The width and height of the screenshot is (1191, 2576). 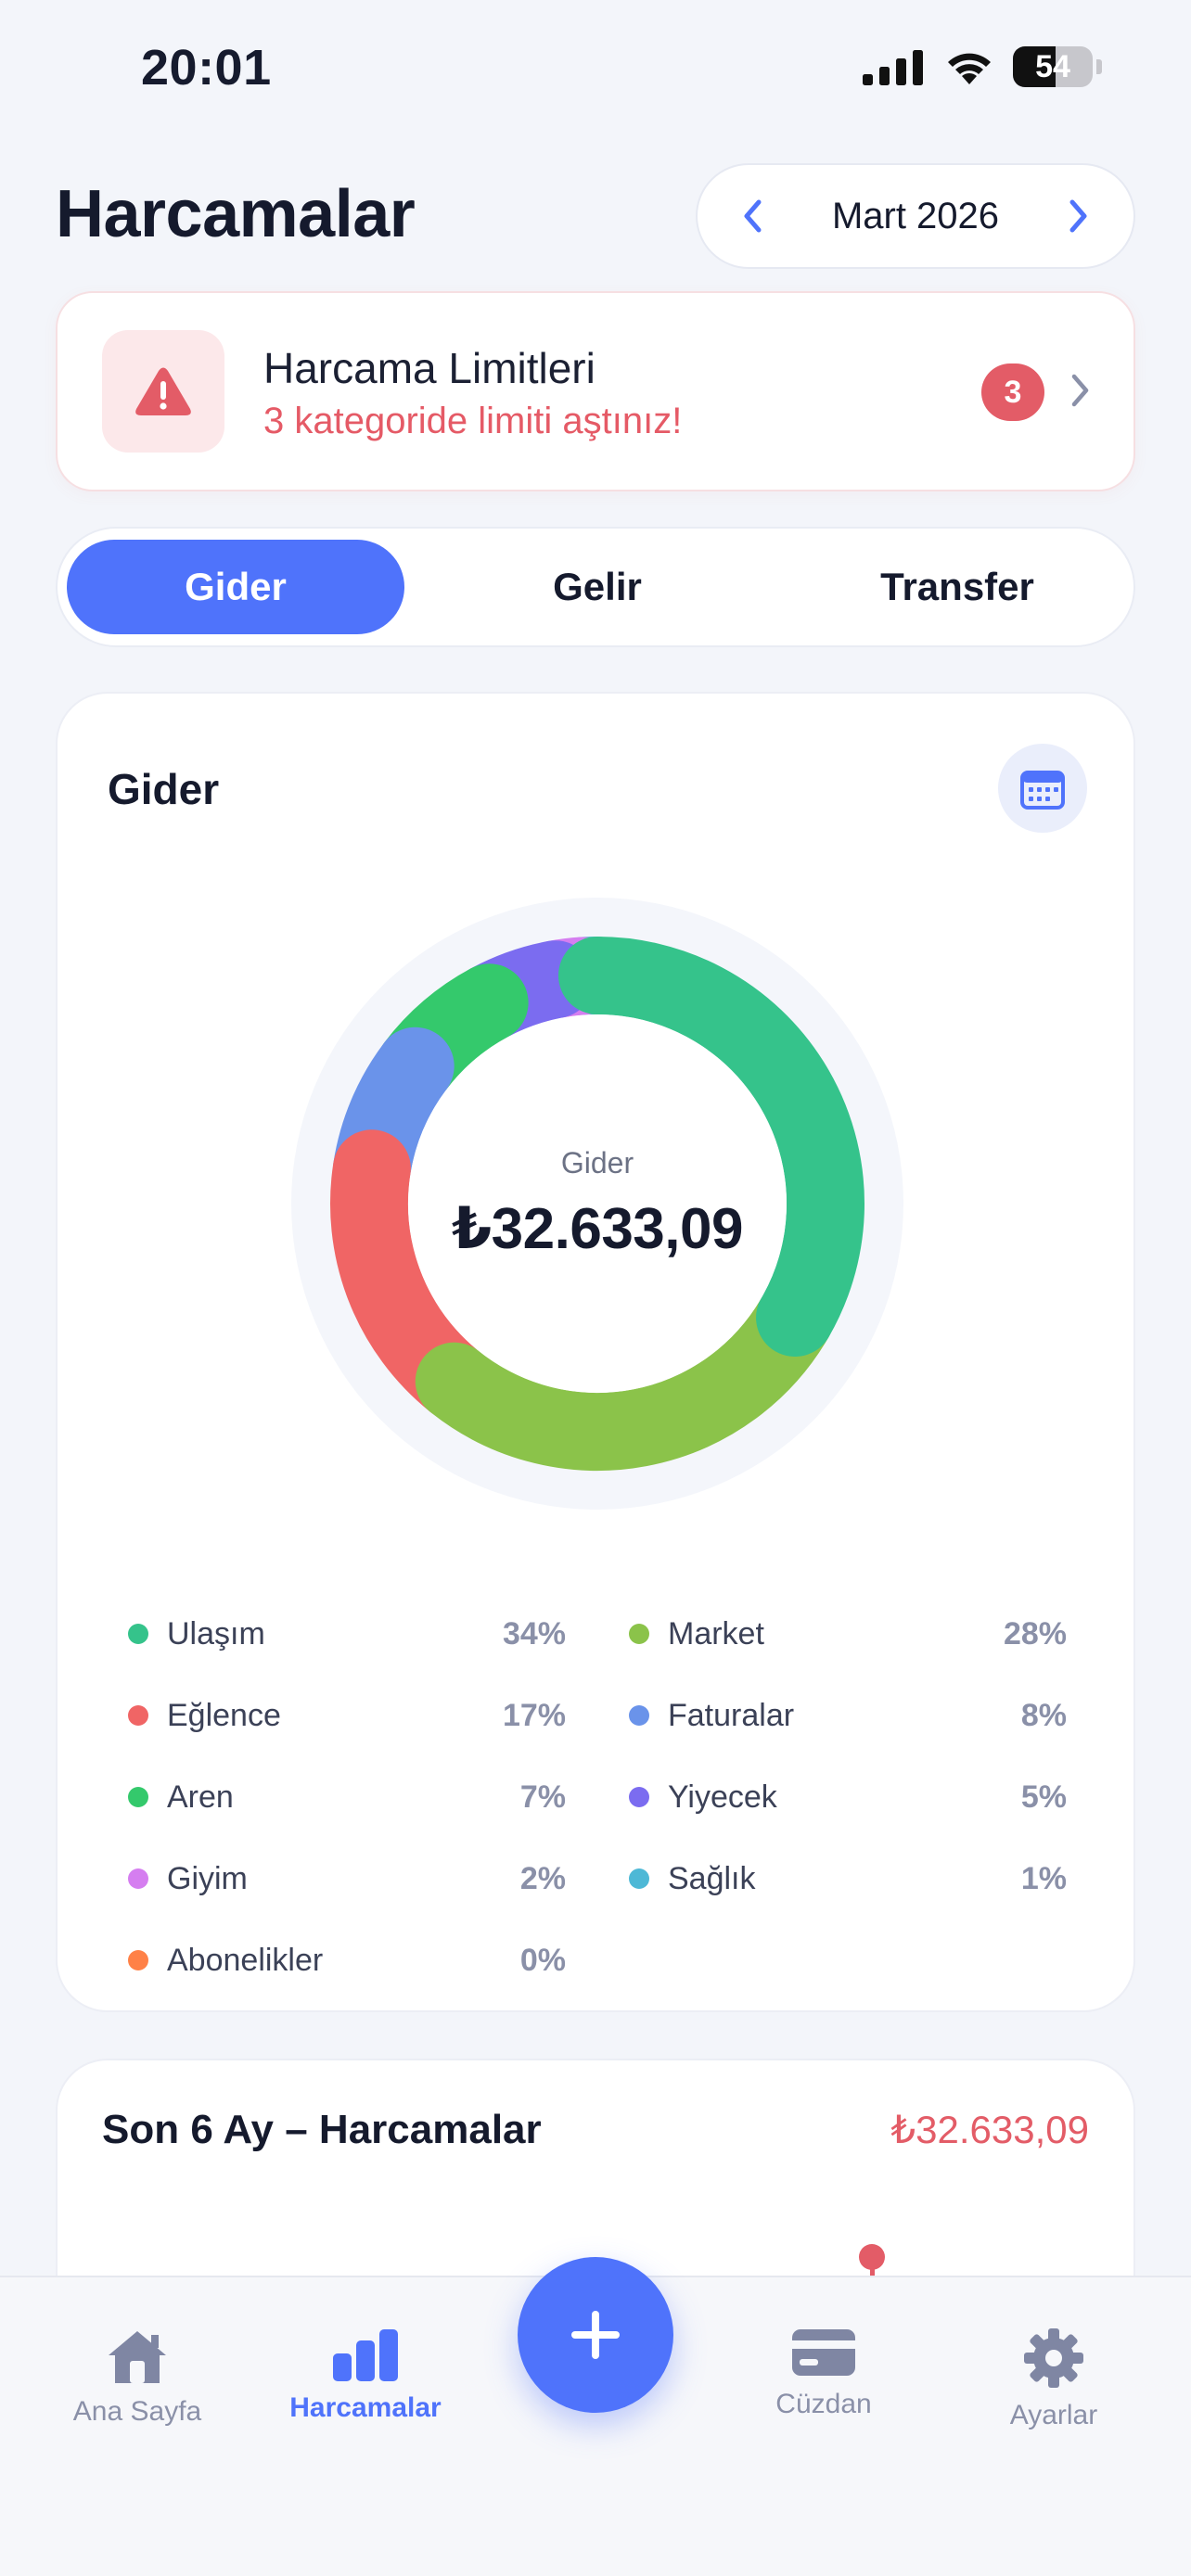 What do you see at coordinates (347, 1797) in the screenshot?
I see `legend-item: Aren 7%` at bounding box center [347, 1797].